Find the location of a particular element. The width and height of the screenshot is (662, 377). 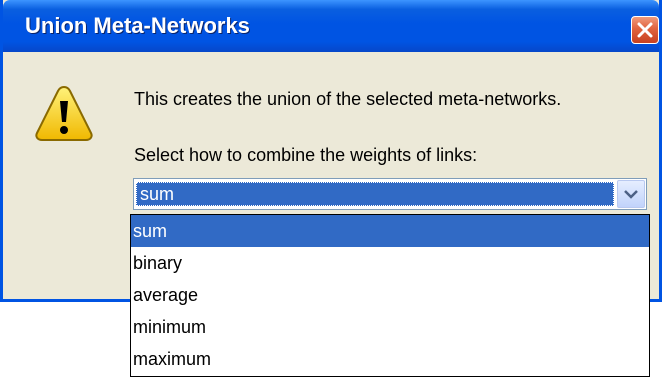

option-sum: sum is located at coordinates (390, 231).